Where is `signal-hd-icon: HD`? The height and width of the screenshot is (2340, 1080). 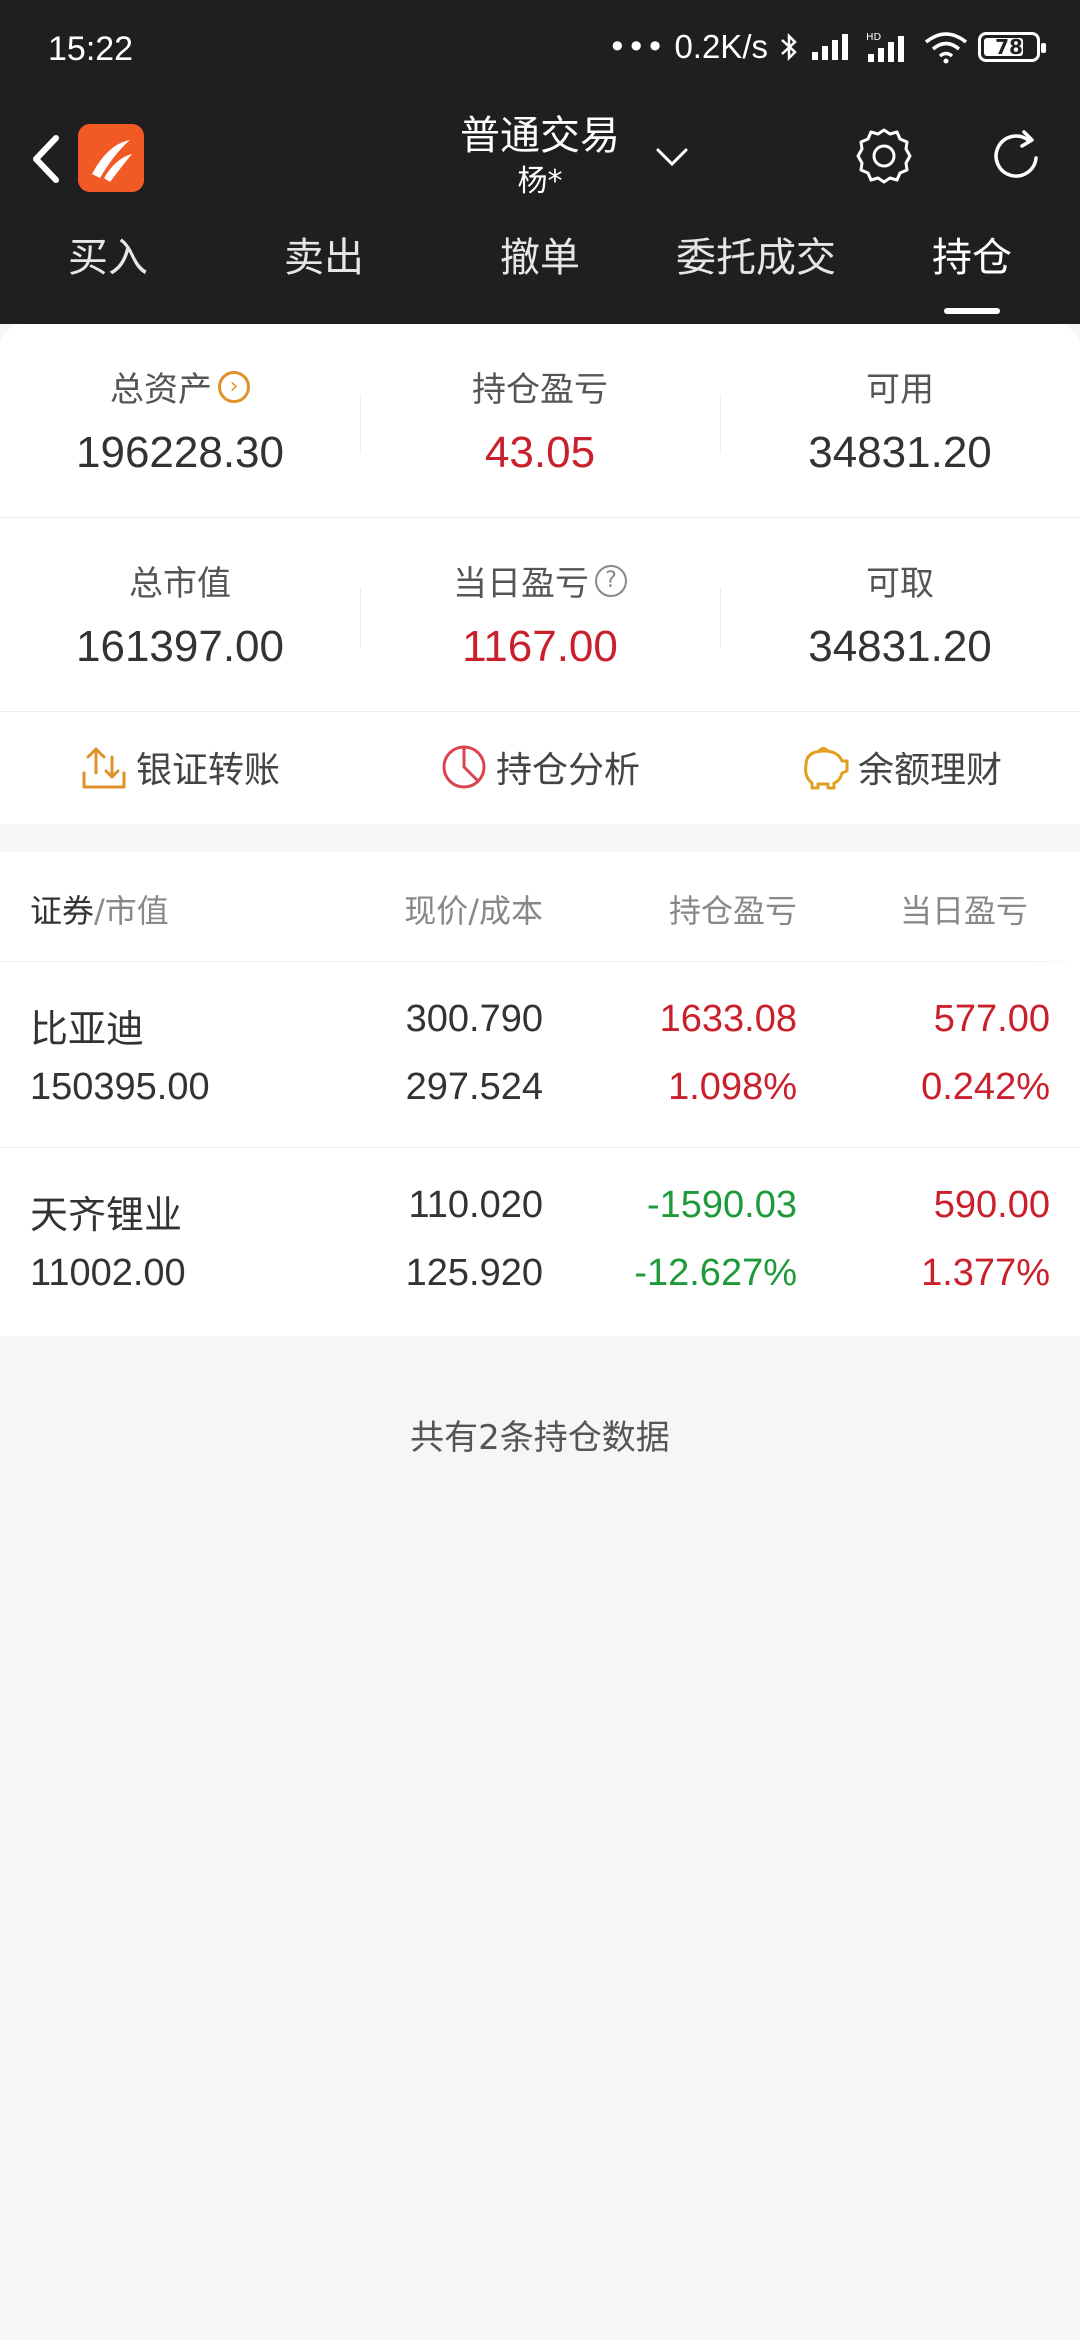 signal-hd-icon: HD is located at coordinates (885, 47).